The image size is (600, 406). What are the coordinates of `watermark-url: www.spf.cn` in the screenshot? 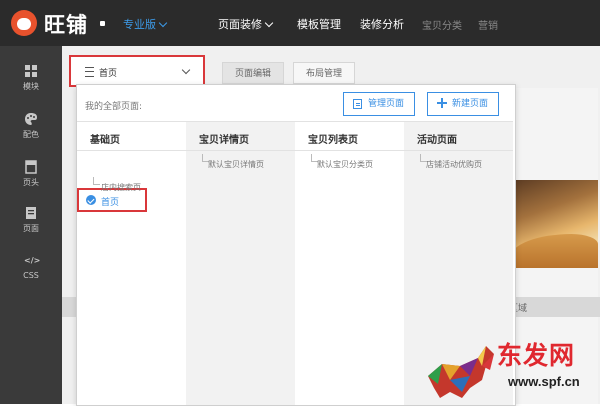 It's located at (544, 381).